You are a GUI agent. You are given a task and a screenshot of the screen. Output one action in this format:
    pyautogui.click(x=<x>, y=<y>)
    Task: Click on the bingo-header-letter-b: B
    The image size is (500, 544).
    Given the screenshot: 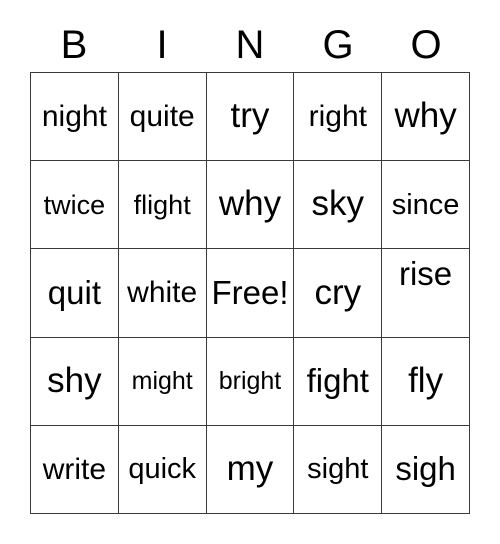 What is the action you would take?
    pyautogui.click(x=74, y=45)
    